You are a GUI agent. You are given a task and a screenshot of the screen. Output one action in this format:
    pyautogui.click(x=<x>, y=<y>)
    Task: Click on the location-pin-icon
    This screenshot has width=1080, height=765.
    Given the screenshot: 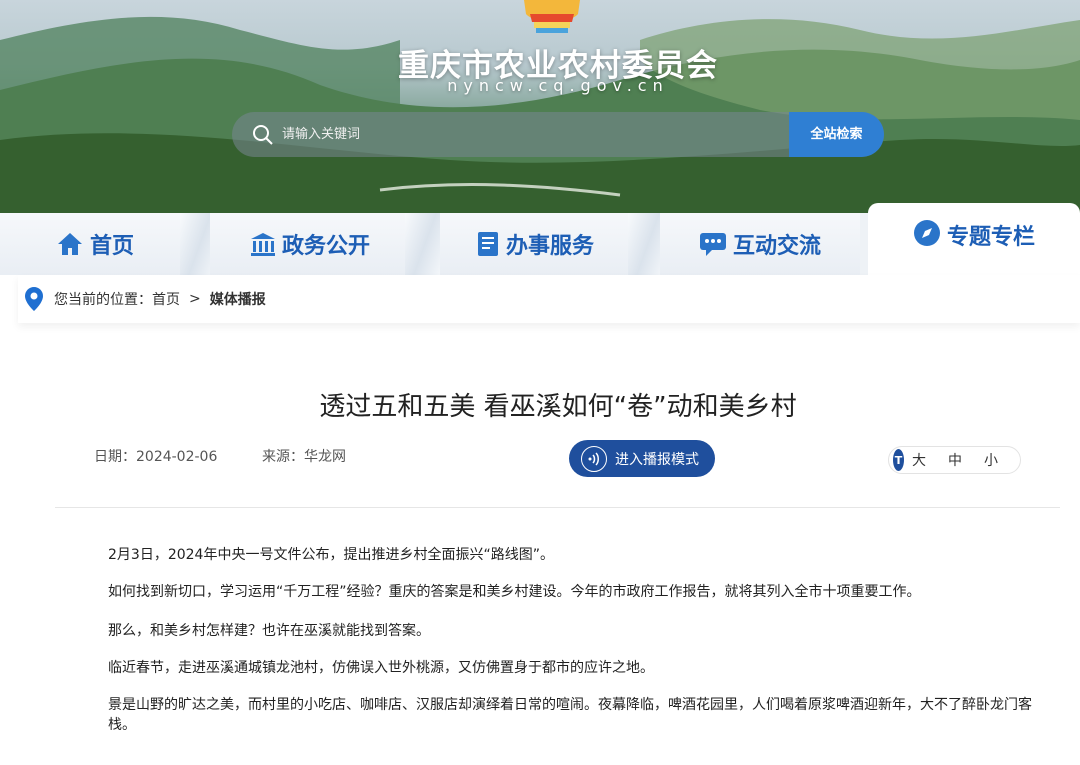 What is the action you would take?
    pyautogui.click(x=34, y=299)
    